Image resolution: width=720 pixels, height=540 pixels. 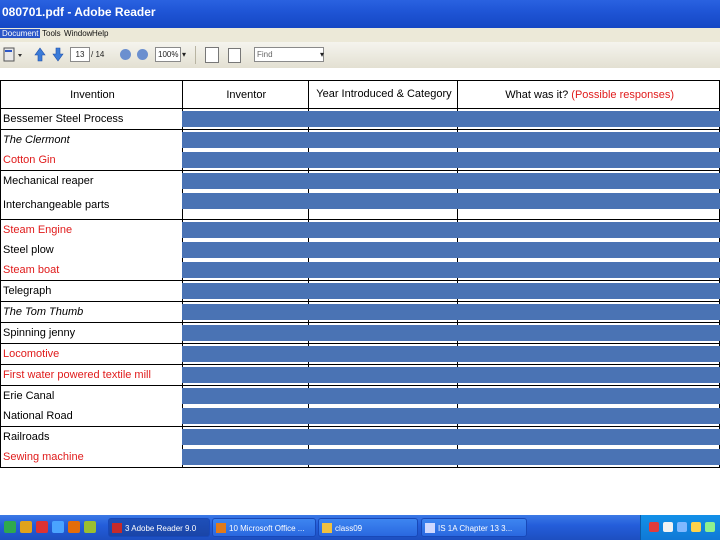 What do you see at coordinates (58, 54) in the screenshot?
I see `next-page-icon` at bounding box center [58, 54].